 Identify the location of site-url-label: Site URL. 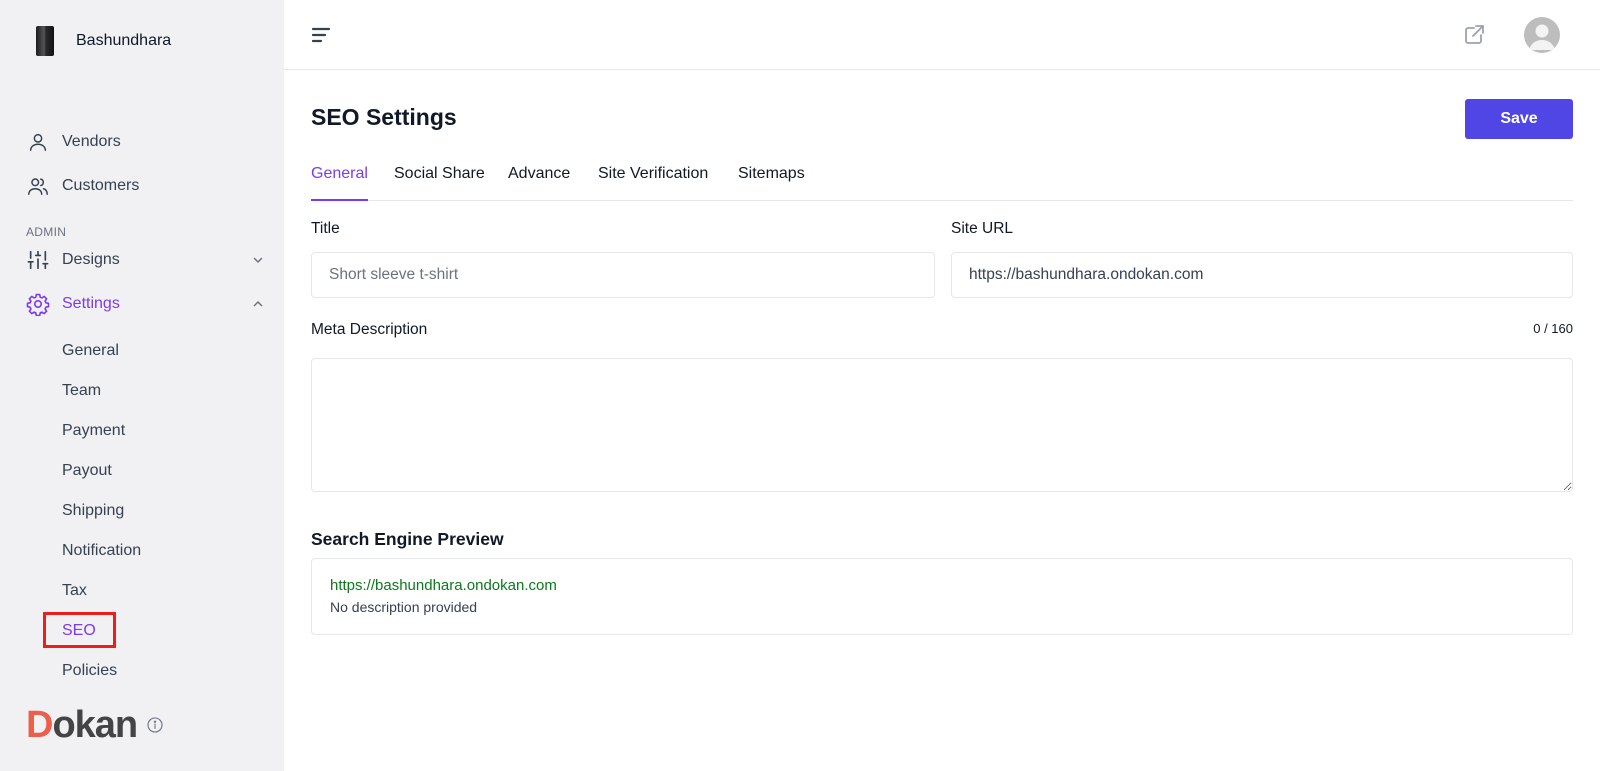
(982, 228).